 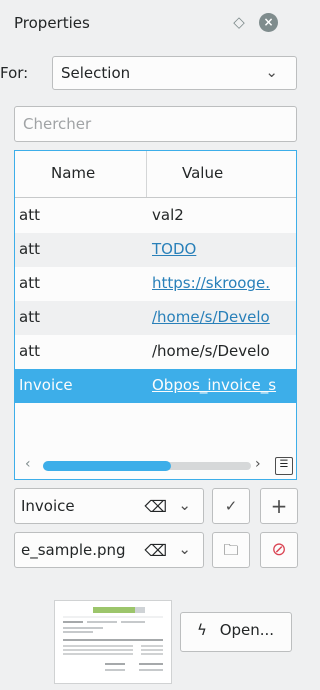 I want to click on property-name-value: Invoice, so click(x=48, y=506).